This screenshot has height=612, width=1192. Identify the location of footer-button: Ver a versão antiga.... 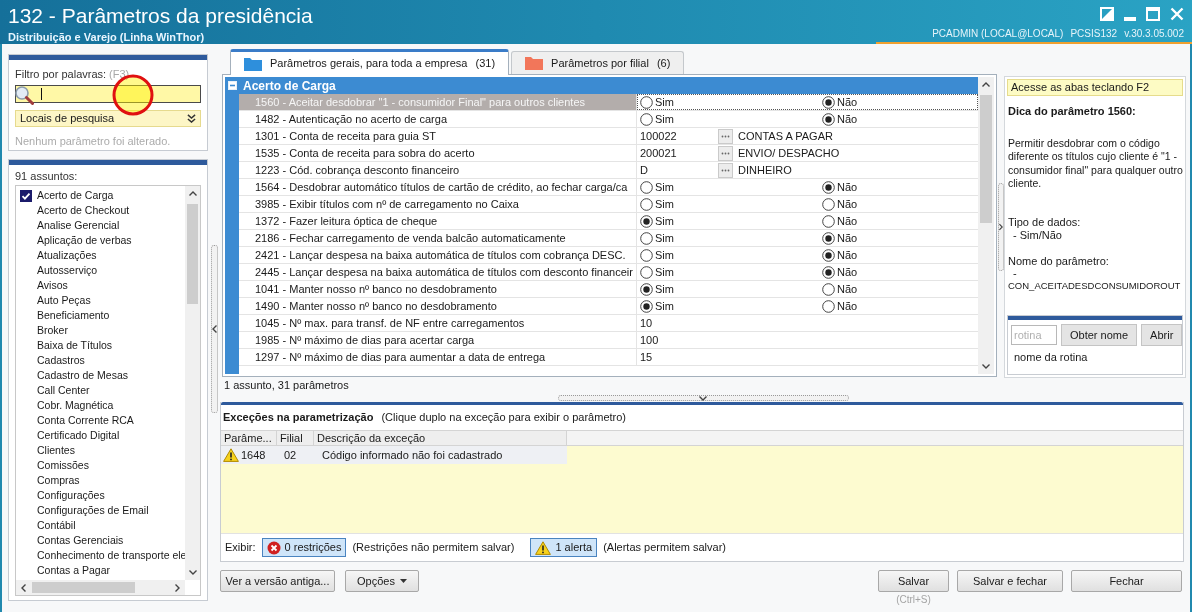
(277, 581).